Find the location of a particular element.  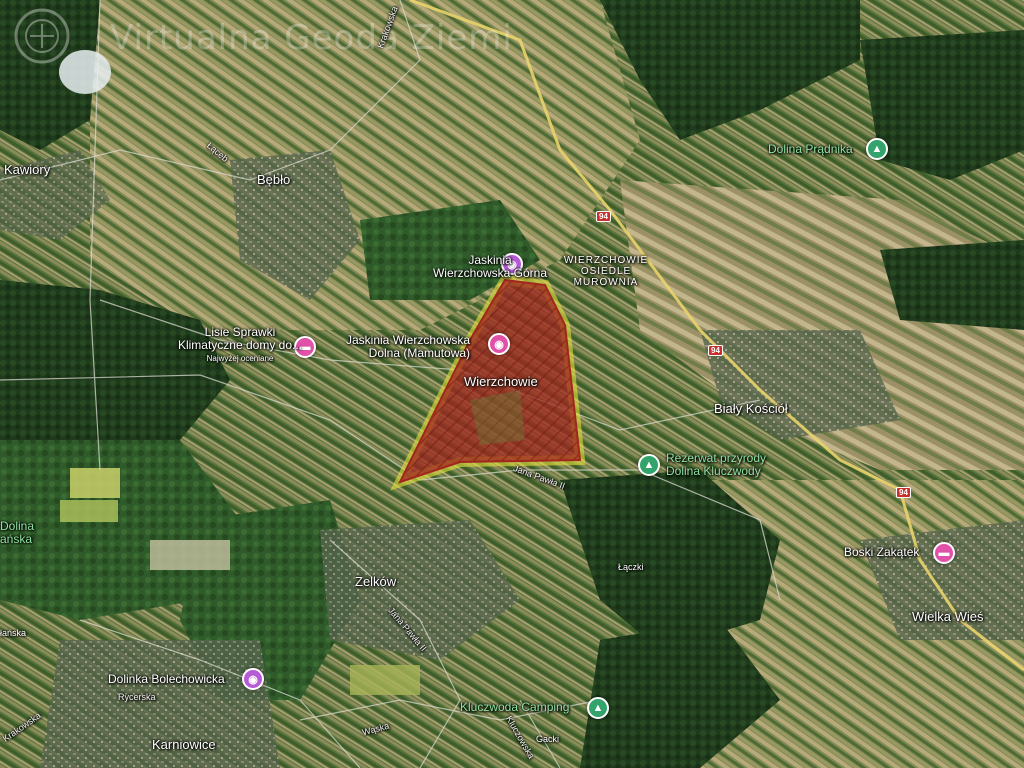

poi-jaskinia-gorna-label: Jaskinia Wierzchowska Górna is located at coordinates (490, 267).